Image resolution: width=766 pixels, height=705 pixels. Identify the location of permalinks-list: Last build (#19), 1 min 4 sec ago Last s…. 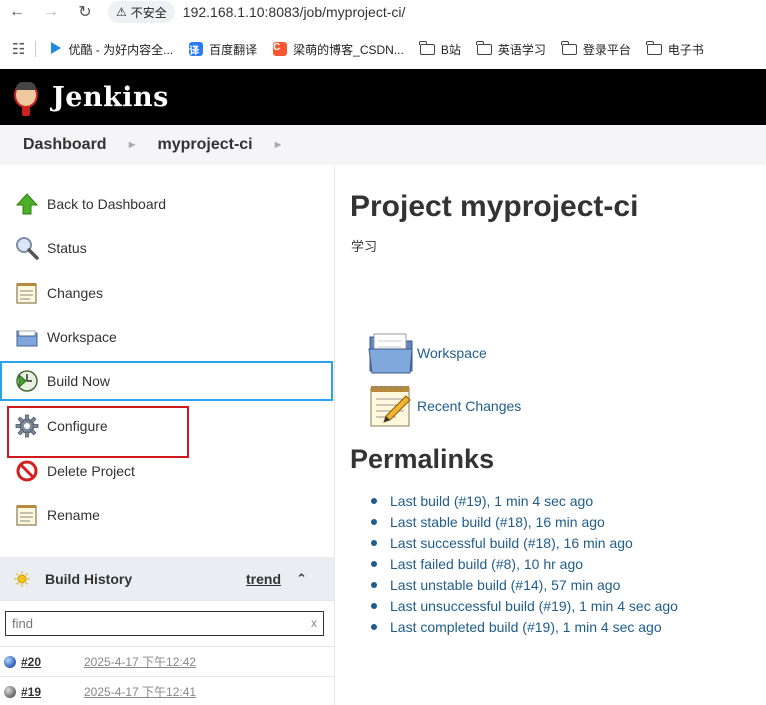
(524, 563).